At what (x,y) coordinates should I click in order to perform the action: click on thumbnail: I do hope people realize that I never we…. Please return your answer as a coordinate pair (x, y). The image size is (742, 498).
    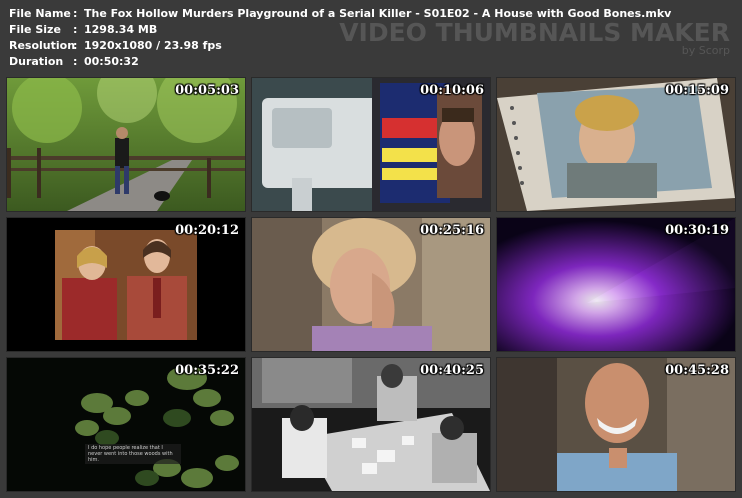
    Looking at the image, I should click on (126, 424).